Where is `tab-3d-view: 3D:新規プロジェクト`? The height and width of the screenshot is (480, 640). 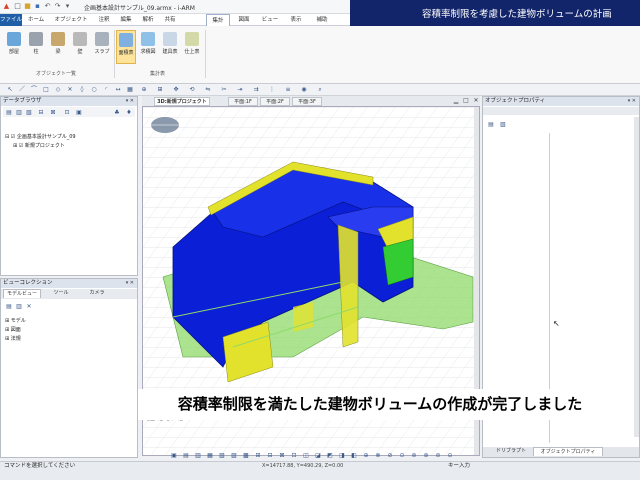 tab-3d-view: 3D:新規プロジェクト is located at coordinates (182, 101).